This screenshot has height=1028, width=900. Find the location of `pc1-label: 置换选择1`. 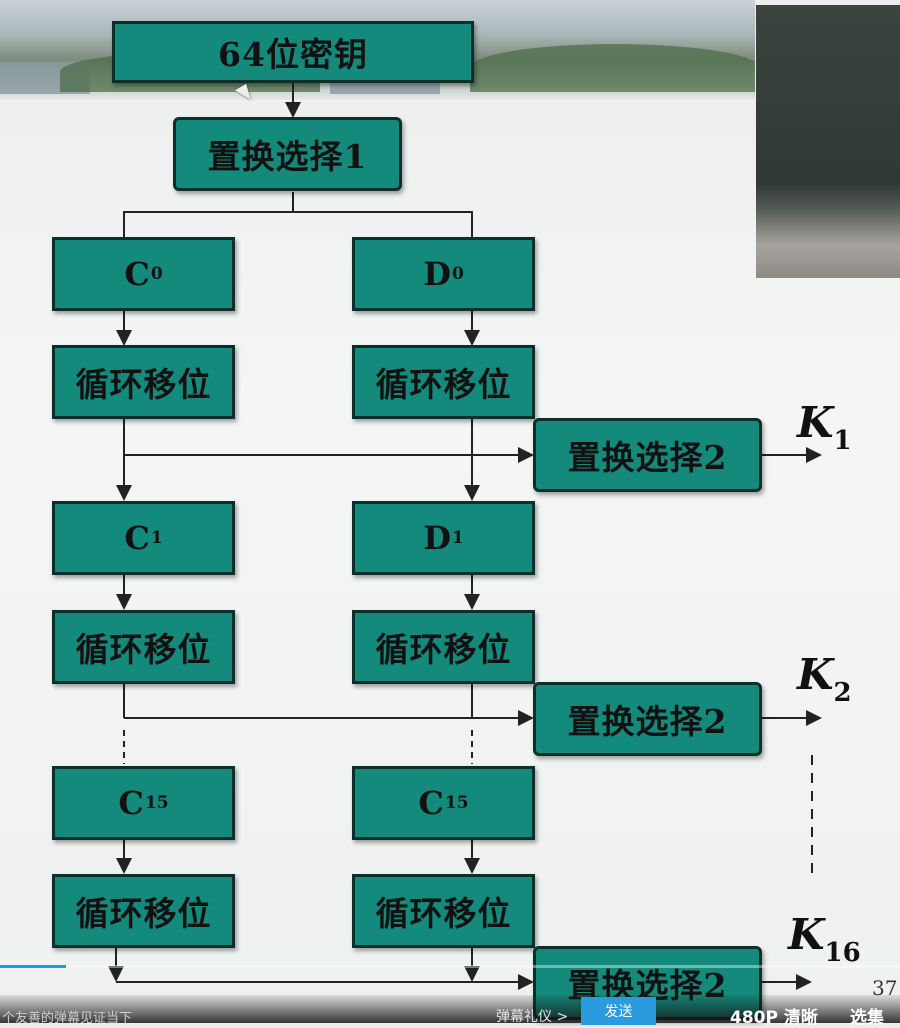

pc1-label: 置换选择1 is located at coordinates (287, 156).